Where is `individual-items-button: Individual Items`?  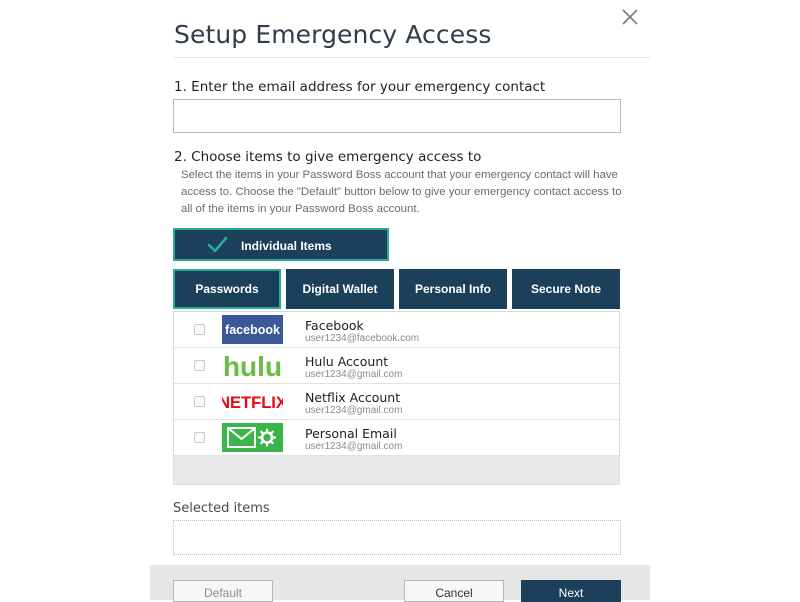
individual-items-button: Individual Items is located at coordinates (281, 244).